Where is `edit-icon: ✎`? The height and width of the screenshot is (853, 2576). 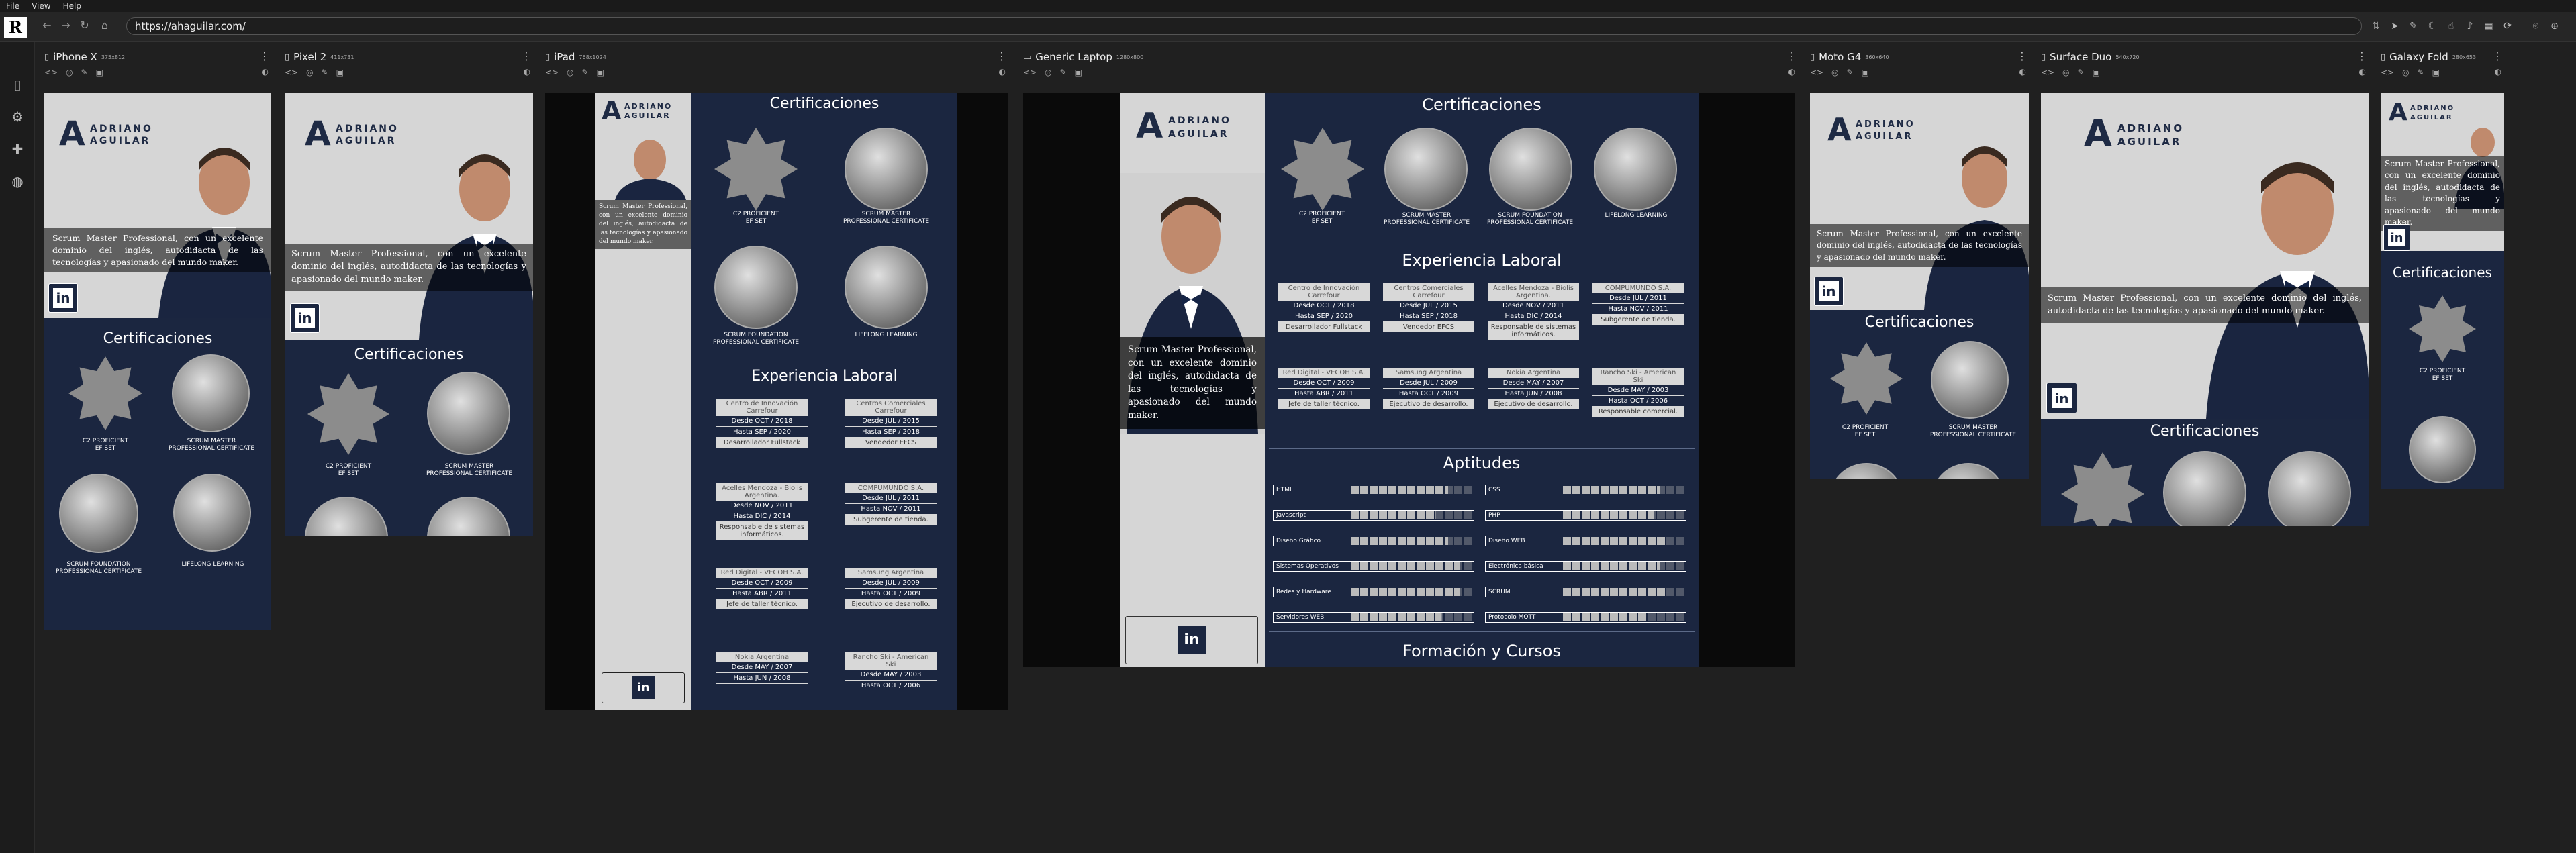 edit-icon: ✎ is located at coordinates (2413, 26).